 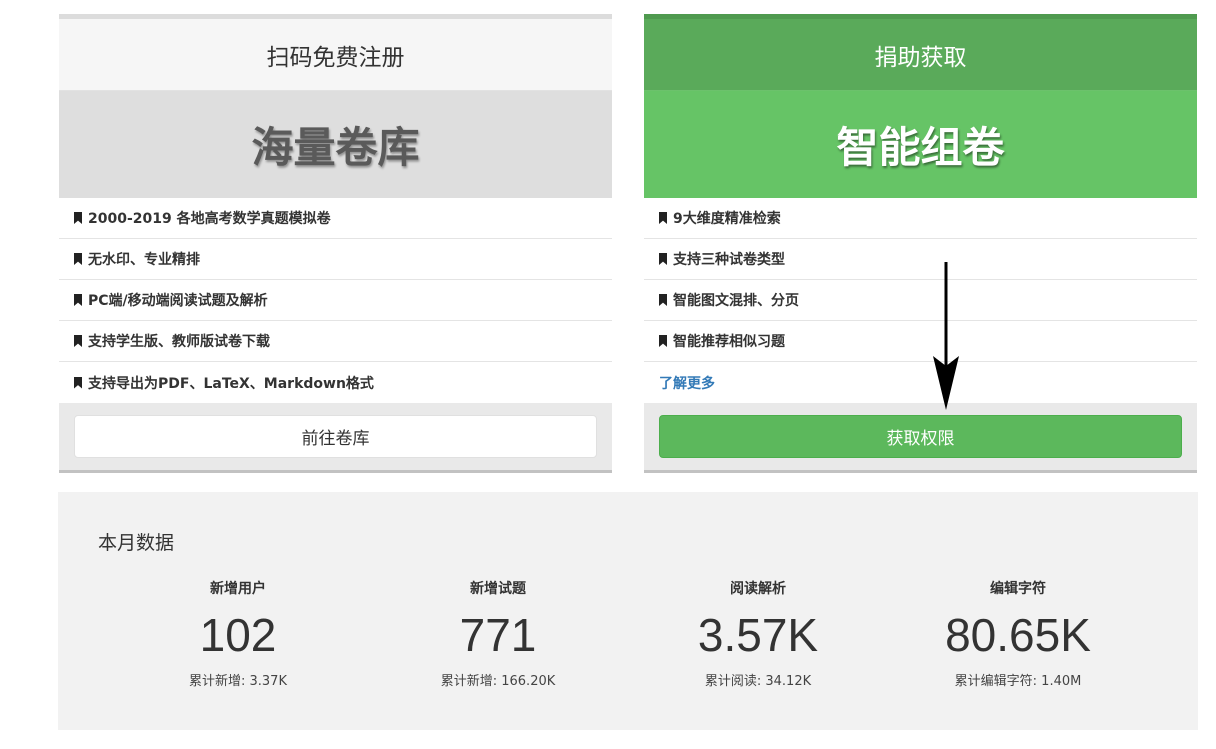 I want to click on stat-value: 80.65K, so click(x=1018, y=635).